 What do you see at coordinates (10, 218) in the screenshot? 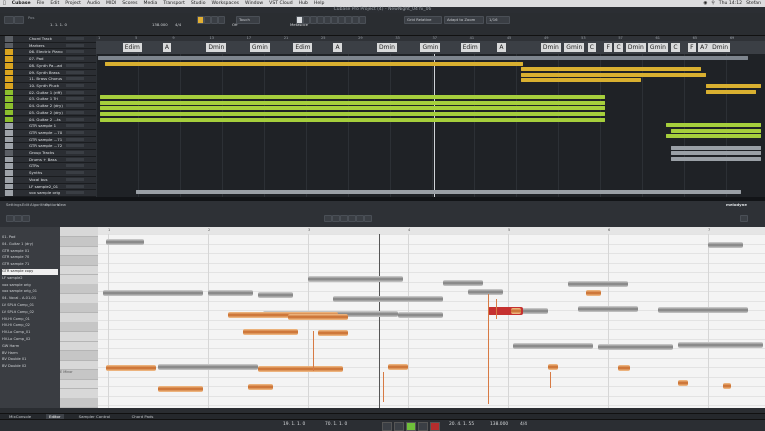
I see `melodyne-main-tool-icon` at bounding box center [10, 218].